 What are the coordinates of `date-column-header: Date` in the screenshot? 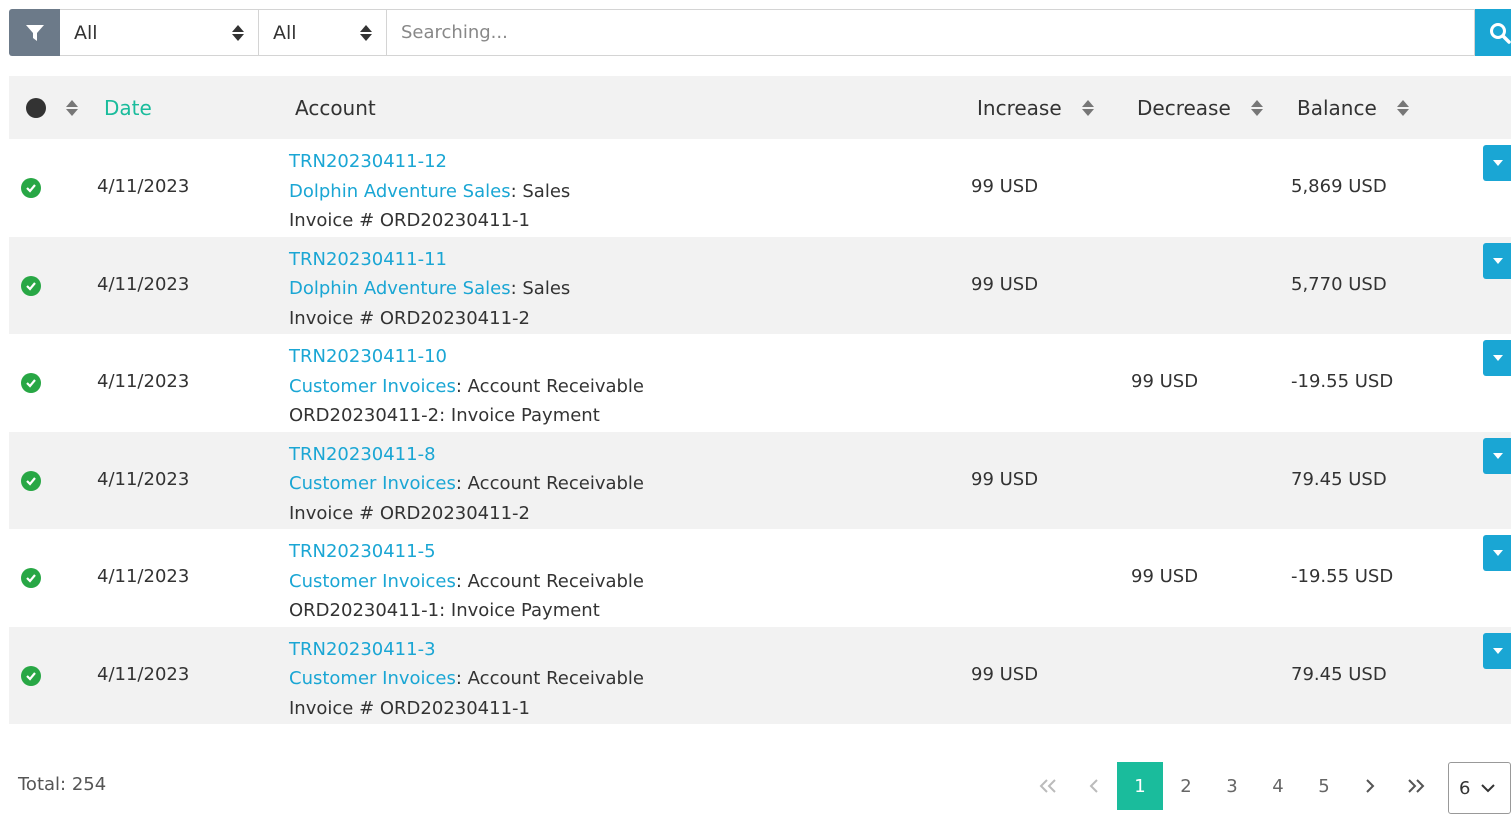 It's located at (128, 107).